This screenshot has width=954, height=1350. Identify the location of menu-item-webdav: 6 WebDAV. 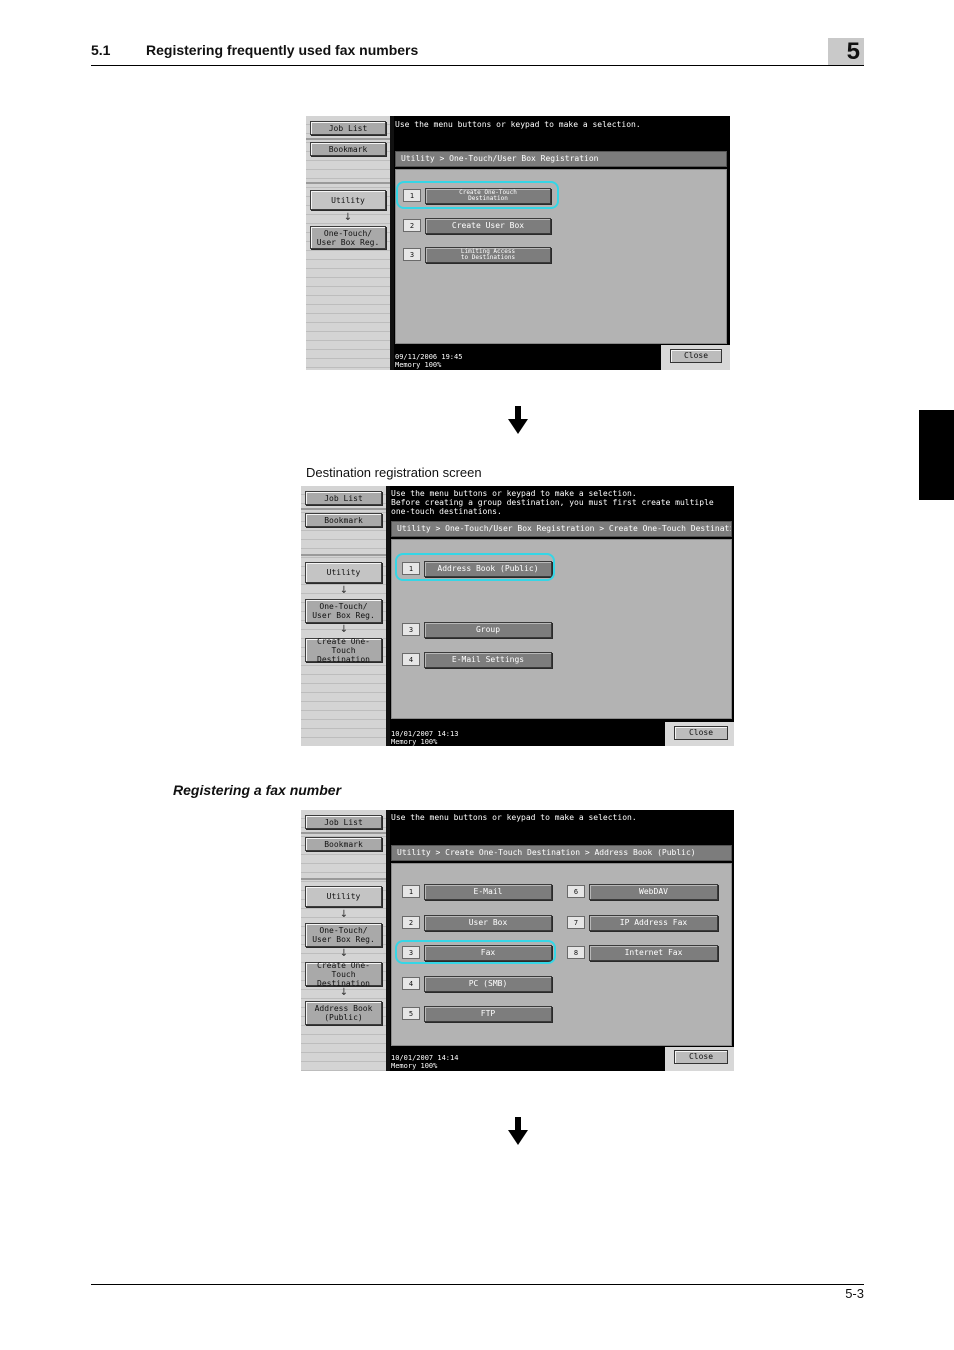
(643, 892).